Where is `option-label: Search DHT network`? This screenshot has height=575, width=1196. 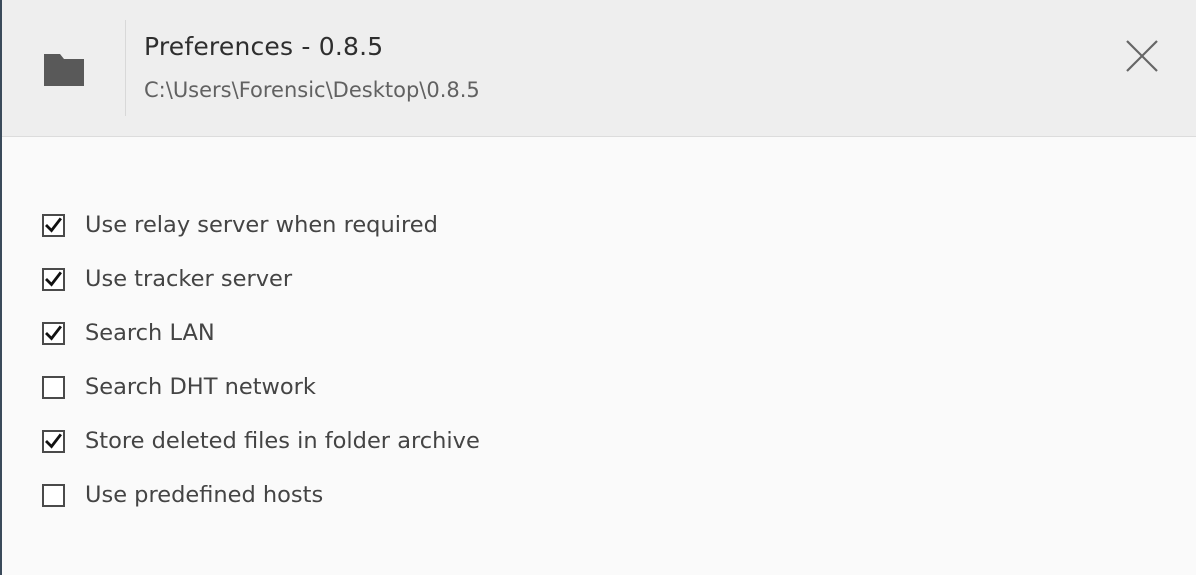
option-label: Search DHT network is located at coordinates (200, 387).